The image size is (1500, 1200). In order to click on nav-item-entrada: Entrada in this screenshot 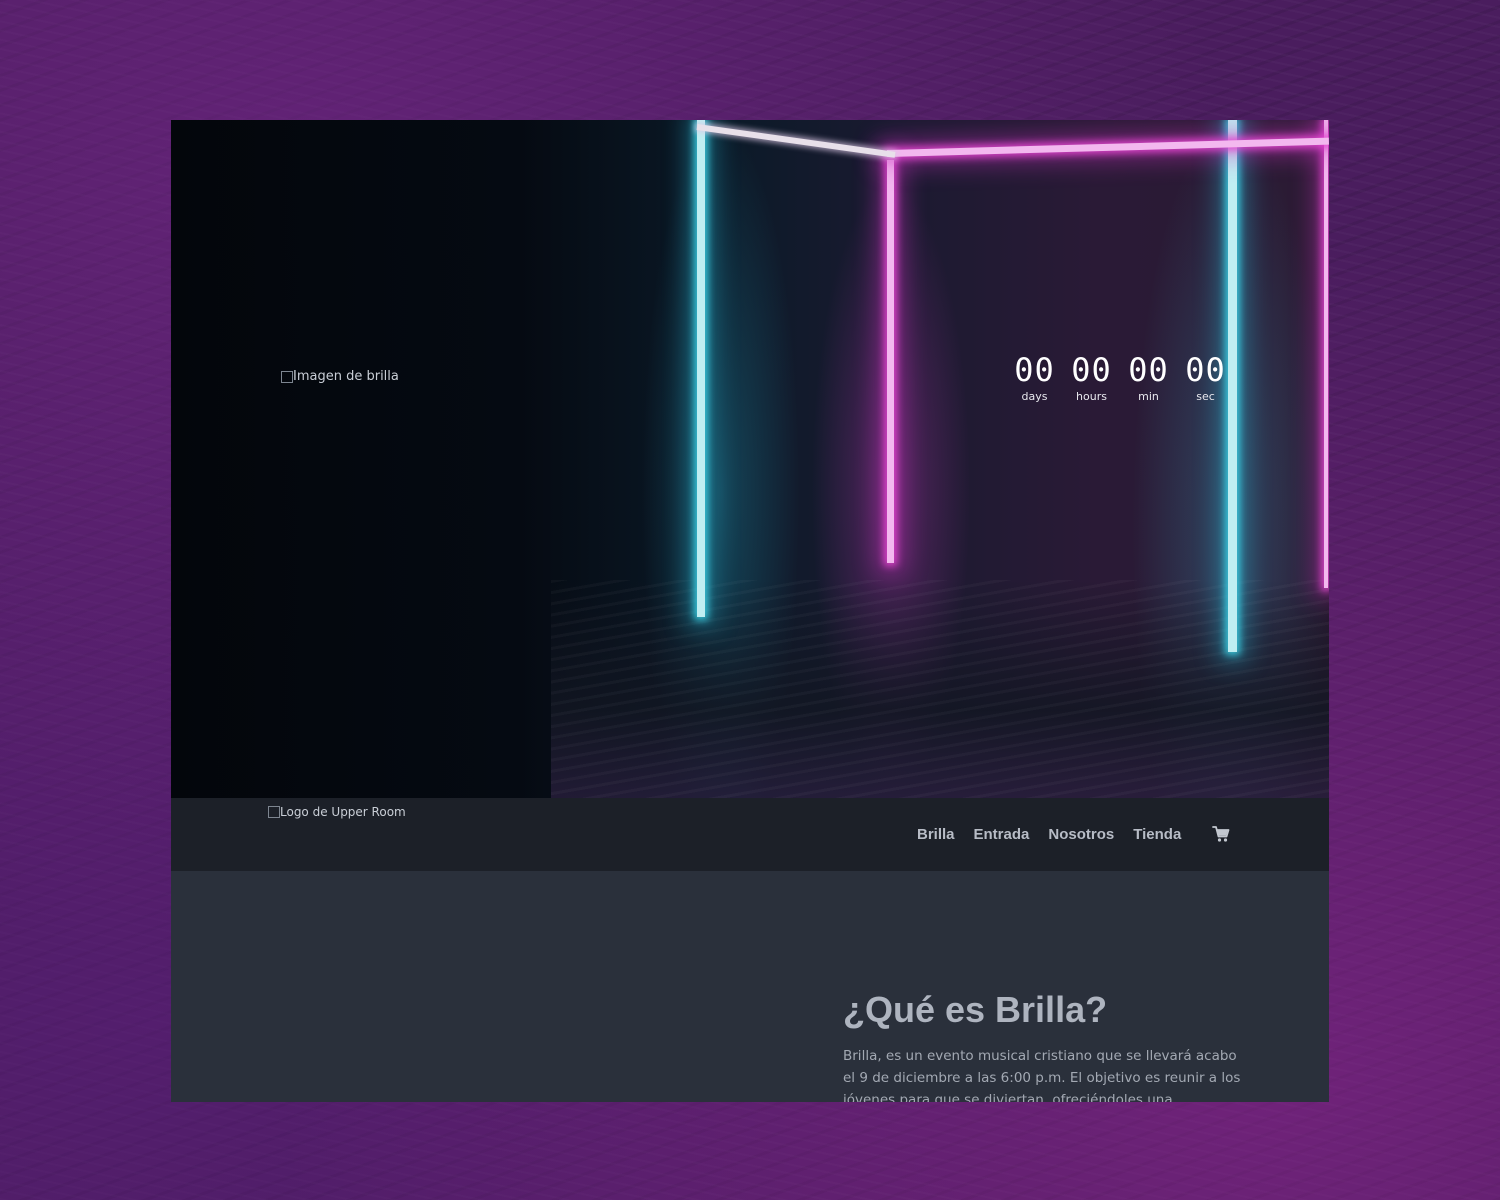, I will do `click(1002, 834)`.